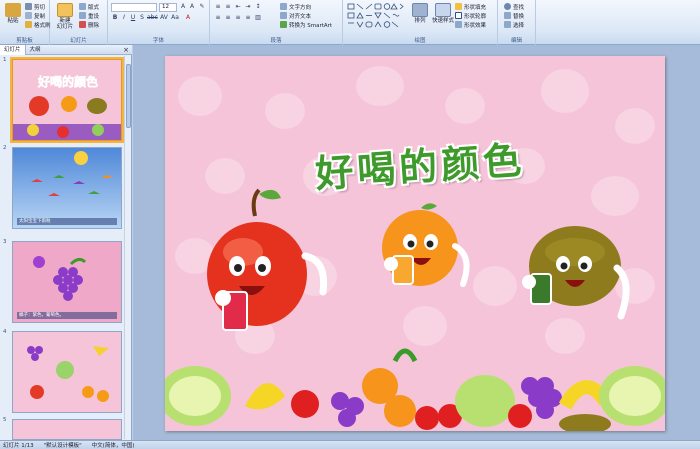 This screenshot has width=700, height=449. Describe the element at coordinates (426, 245) in the screenshot. I see `orange-character` at that location.